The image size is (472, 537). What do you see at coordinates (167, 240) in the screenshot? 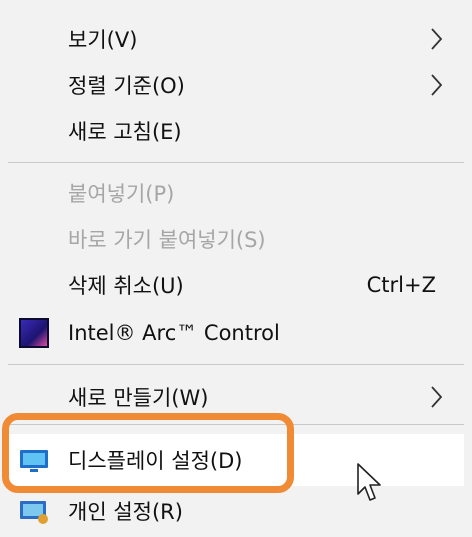
I see `menu-item-label: 바로 가기 붙여넣기(S)` at bounding box center [167, 240].